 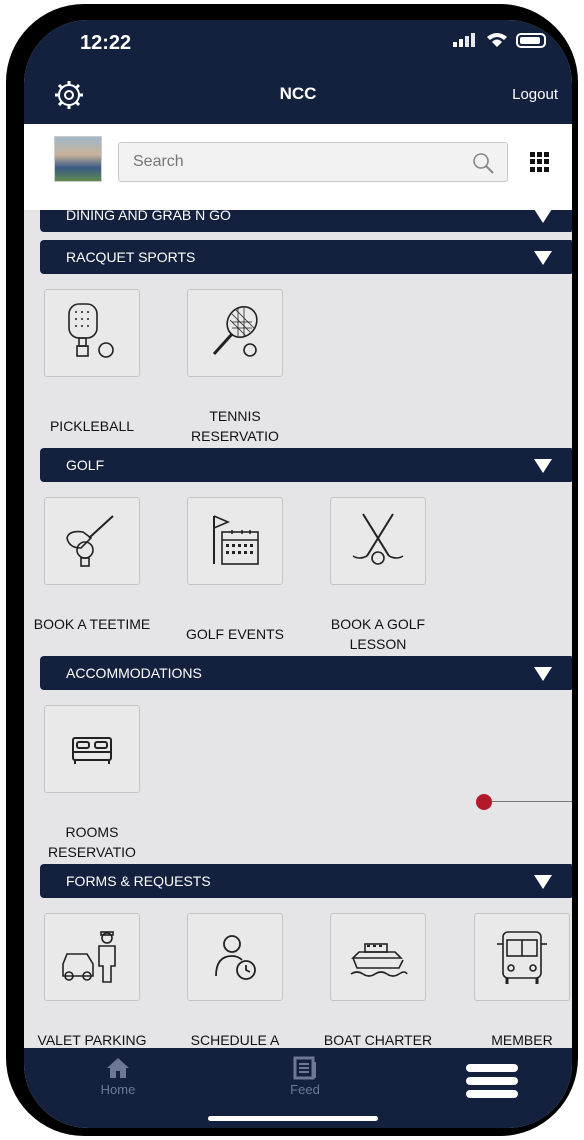 What do you see at coordinates (131, 257) in the screenshot?
I see `section-label: RACQUET SPORTS` at bounding box center [131, 257].